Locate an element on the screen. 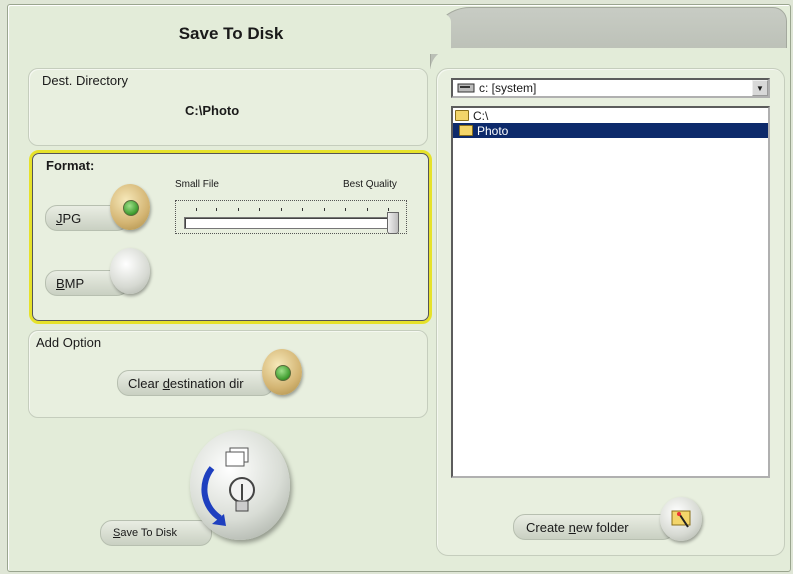  create-new-folder-label: Create new folder is located at coordinates (577, 527).